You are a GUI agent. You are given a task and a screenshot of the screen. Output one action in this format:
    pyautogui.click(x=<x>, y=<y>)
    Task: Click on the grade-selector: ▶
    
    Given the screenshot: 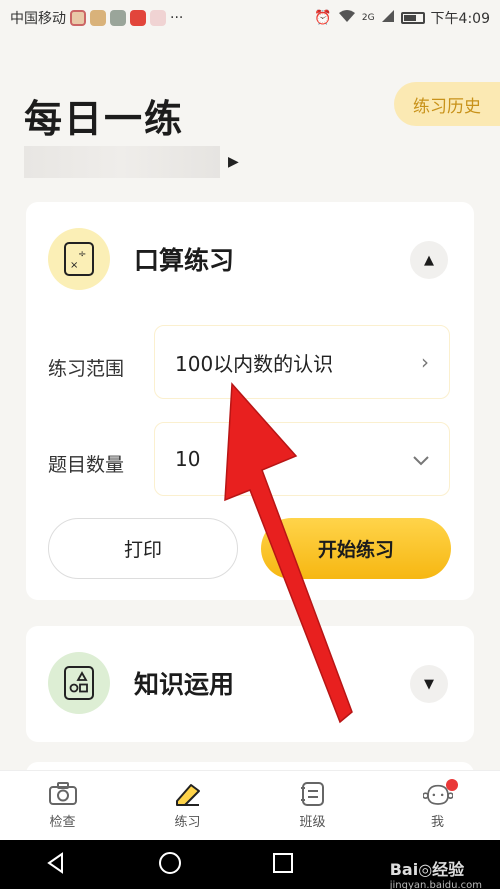 What is the action you would take?
    pyautogui.click(x=131, y=162)
    